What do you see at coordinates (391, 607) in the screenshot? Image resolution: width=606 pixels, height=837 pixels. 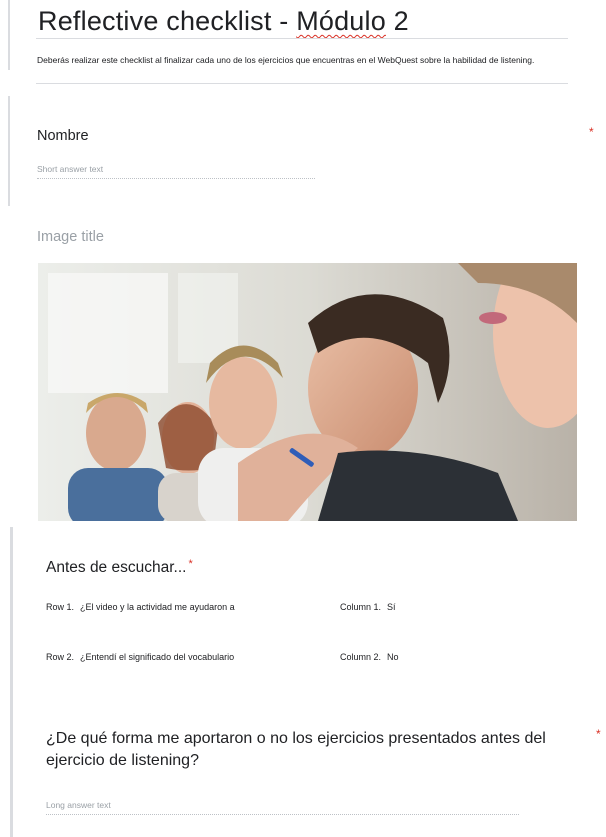 I see `grid-column-1-text: Sí` at bounding box center [391, 607].